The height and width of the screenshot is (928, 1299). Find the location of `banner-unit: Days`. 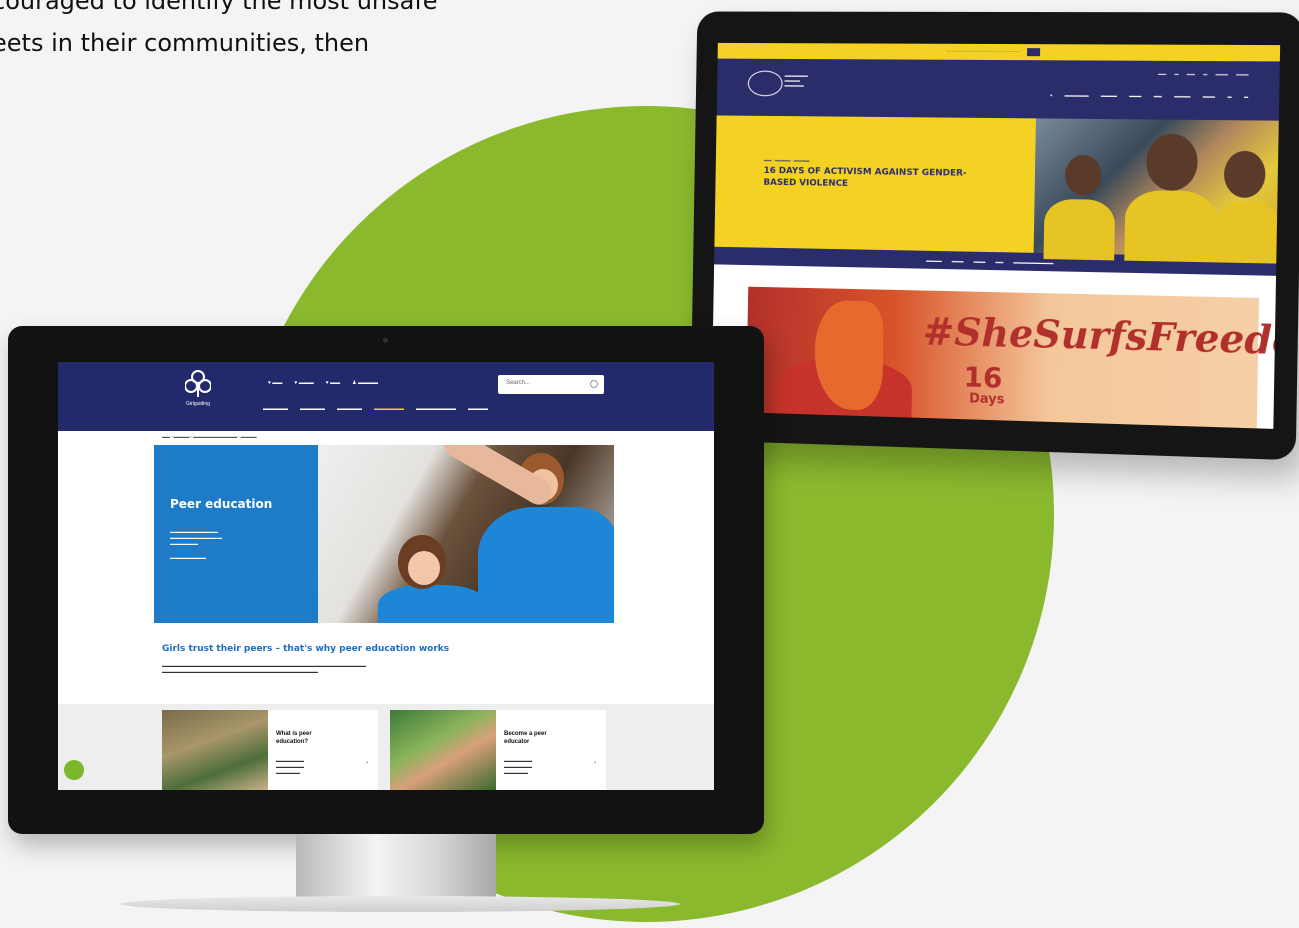

banner-unit: Days is located at coordinates (987, 399).